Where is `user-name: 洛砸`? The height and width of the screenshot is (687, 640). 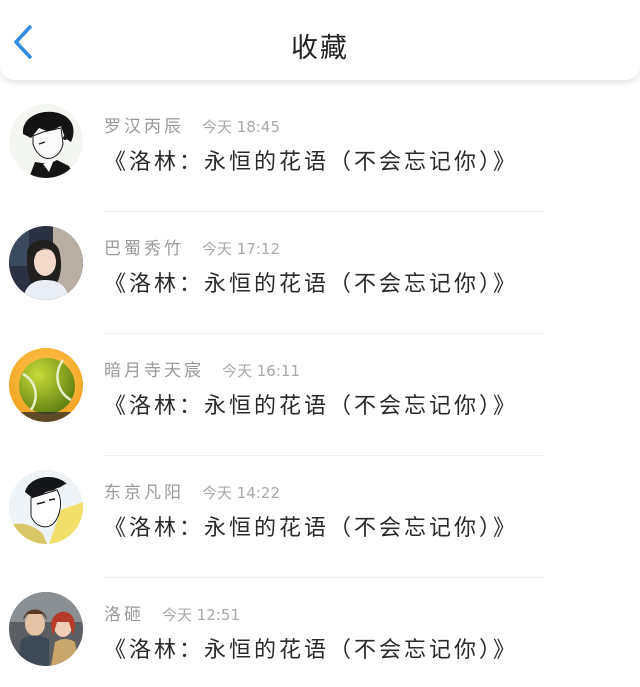
user-name: 洛砸 is located at coordinates (124, 615).